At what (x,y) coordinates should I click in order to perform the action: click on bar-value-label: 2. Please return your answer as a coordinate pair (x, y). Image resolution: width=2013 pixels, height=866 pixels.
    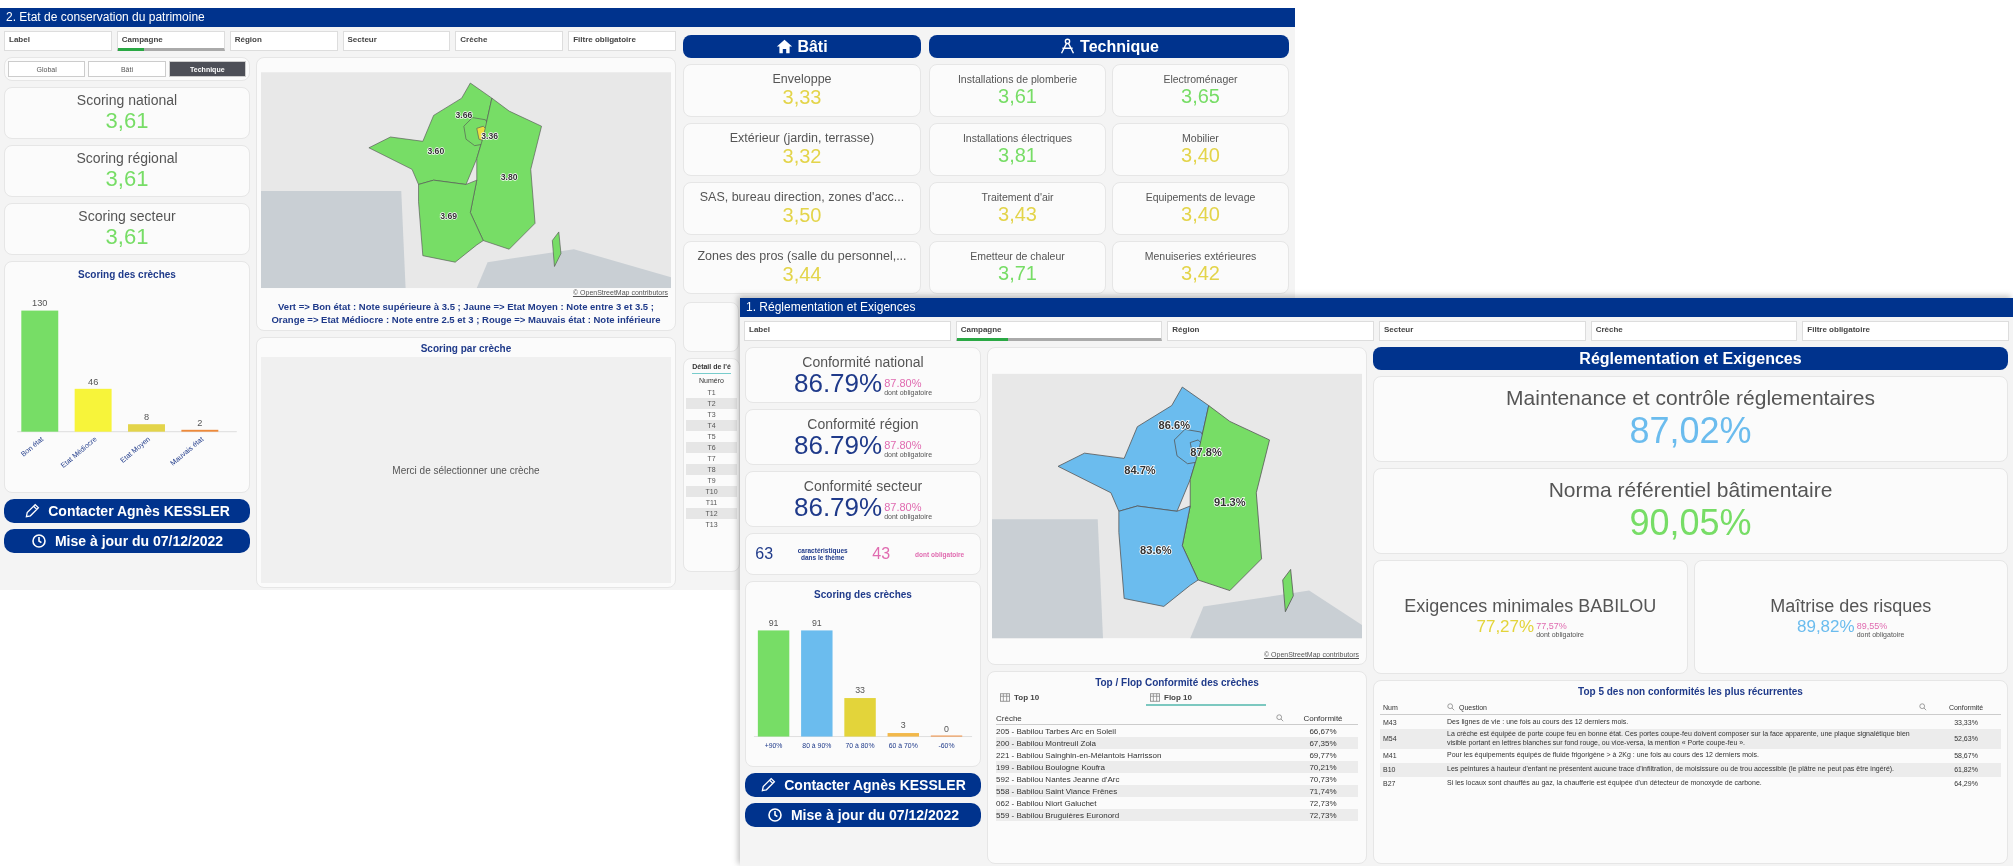
    Looking at the image, I should click on (200, 422).